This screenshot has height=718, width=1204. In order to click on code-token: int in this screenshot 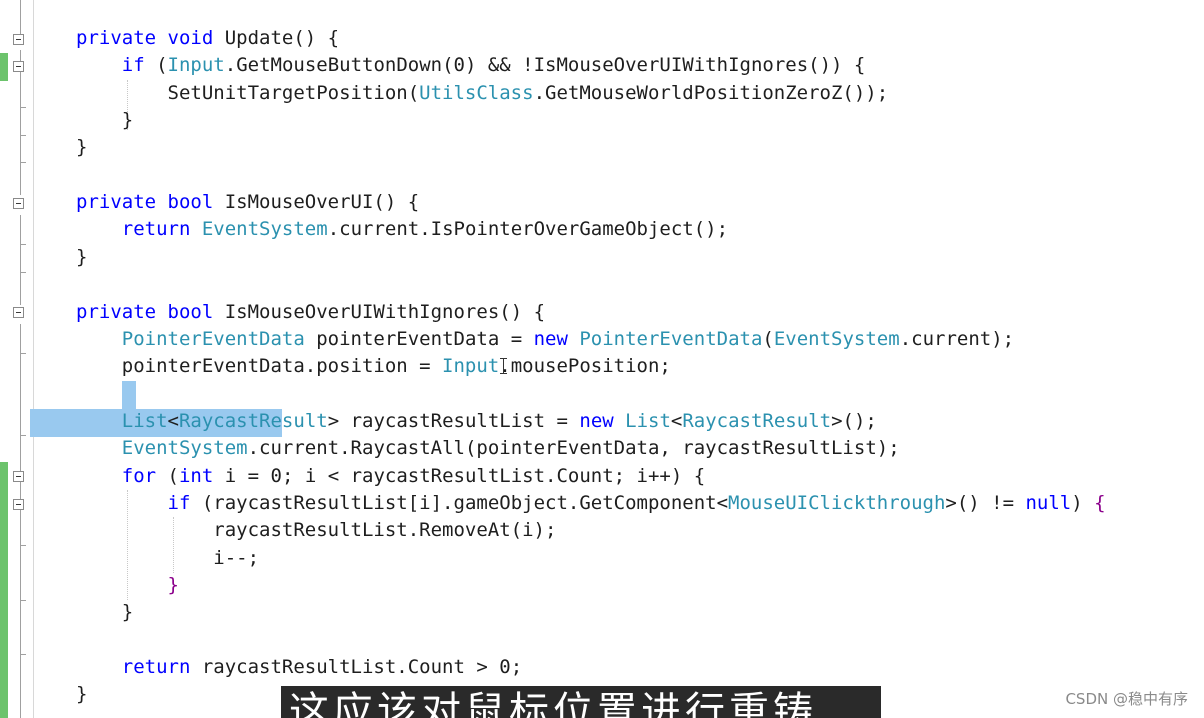, I will do `click(201, 475)`.